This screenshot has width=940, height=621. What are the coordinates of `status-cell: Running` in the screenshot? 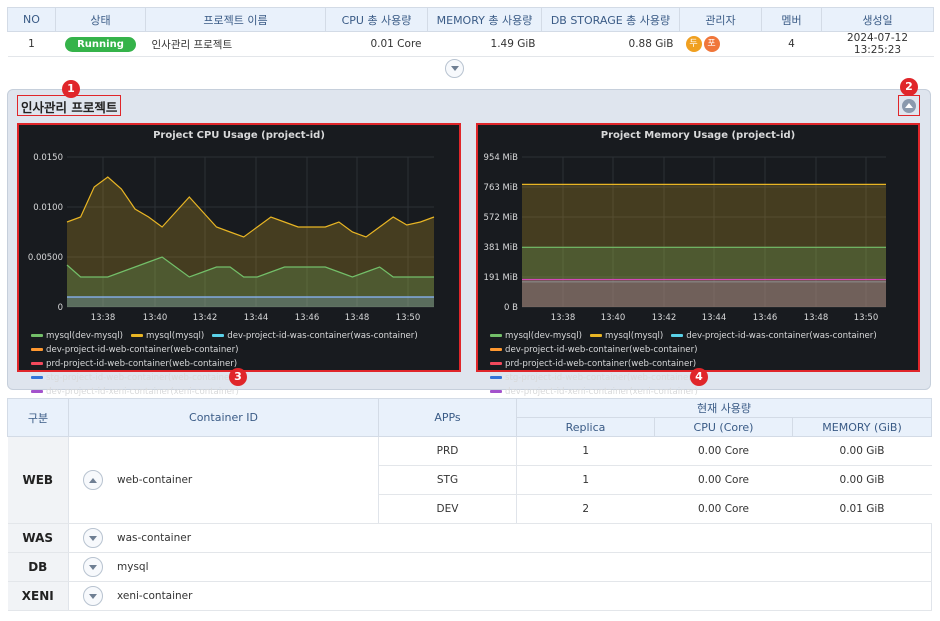 It's located at (100, 44).